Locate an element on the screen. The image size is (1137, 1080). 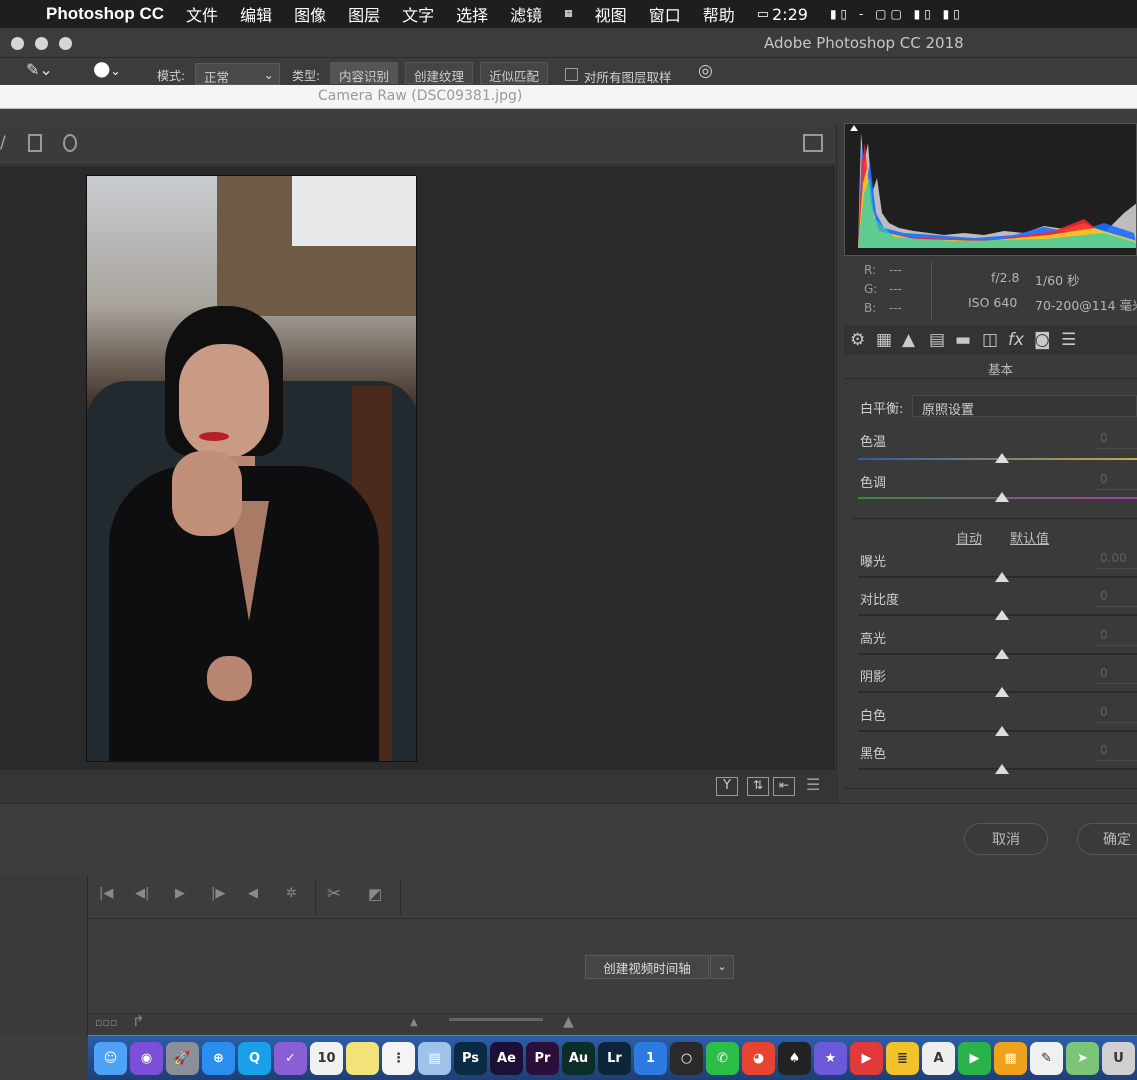
lightroom-dock-icon: Lr is located at coordinates (614, 1058).